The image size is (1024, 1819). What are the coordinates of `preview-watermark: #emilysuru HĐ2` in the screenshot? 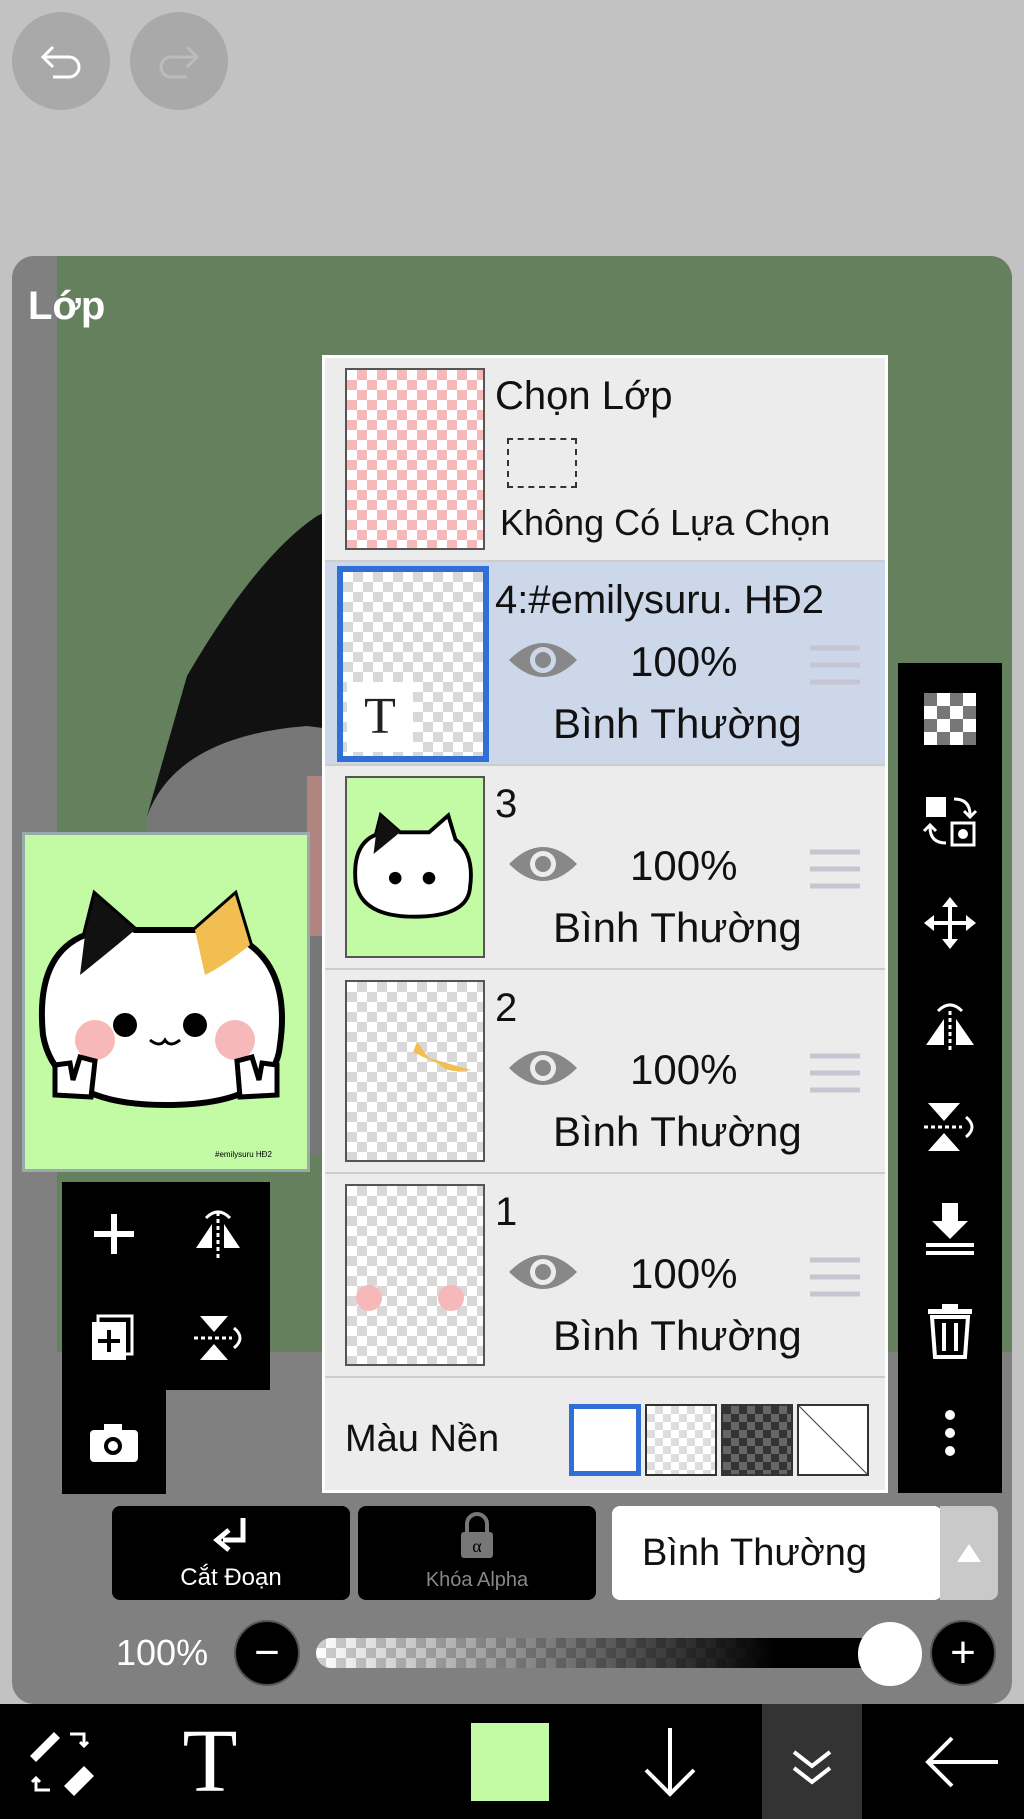 It's located at (243, 1154).